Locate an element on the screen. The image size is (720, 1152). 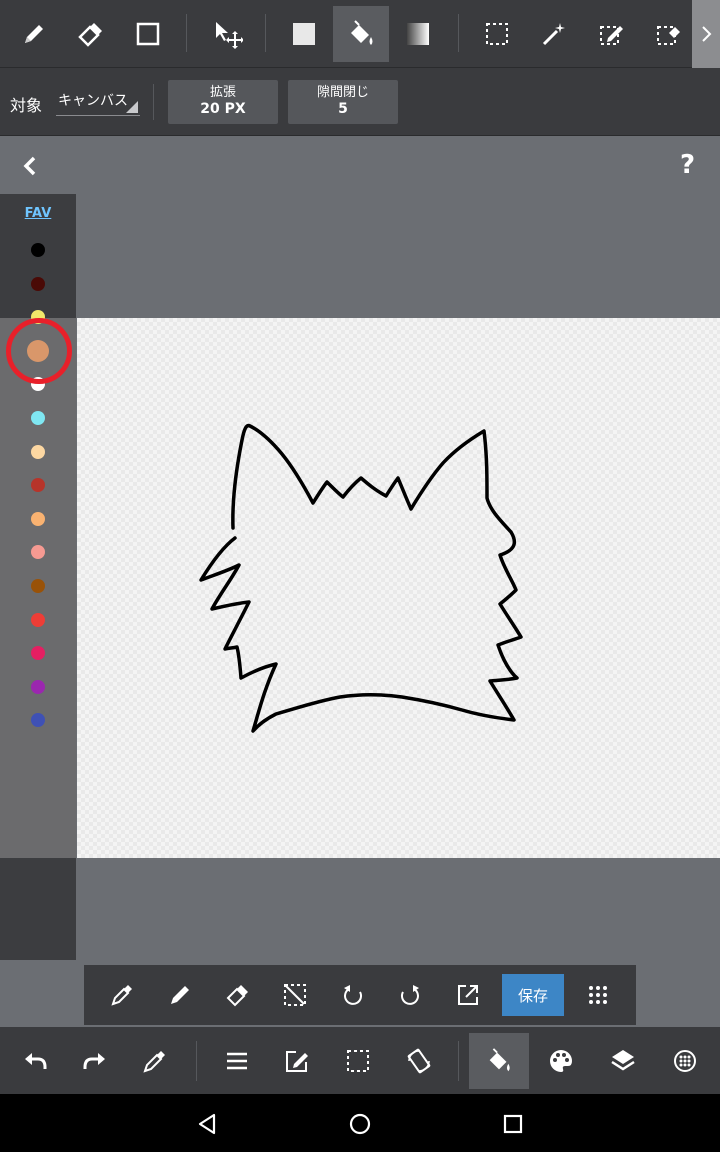
rotate-canvas-icon is located at coordinates (419, 1061).